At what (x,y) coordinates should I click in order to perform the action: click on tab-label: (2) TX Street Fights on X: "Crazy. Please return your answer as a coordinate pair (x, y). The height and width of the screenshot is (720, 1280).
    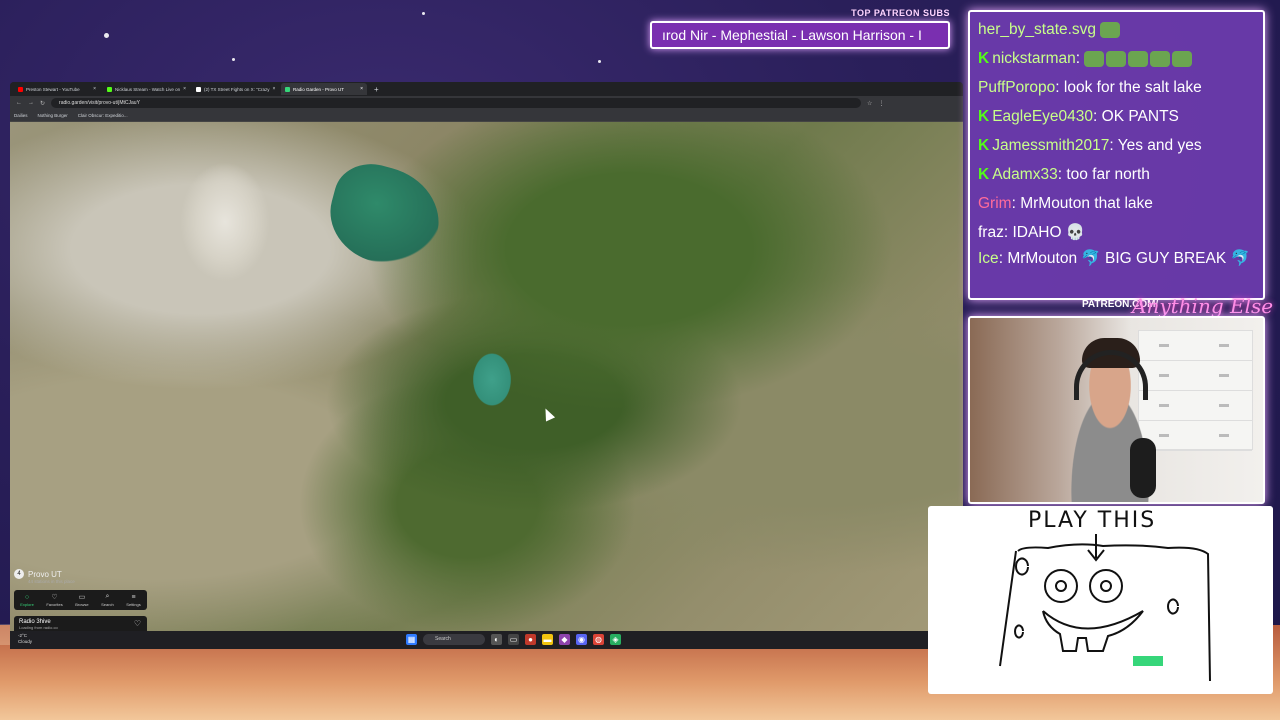
    Looking at the image, I should click on (237, 89).